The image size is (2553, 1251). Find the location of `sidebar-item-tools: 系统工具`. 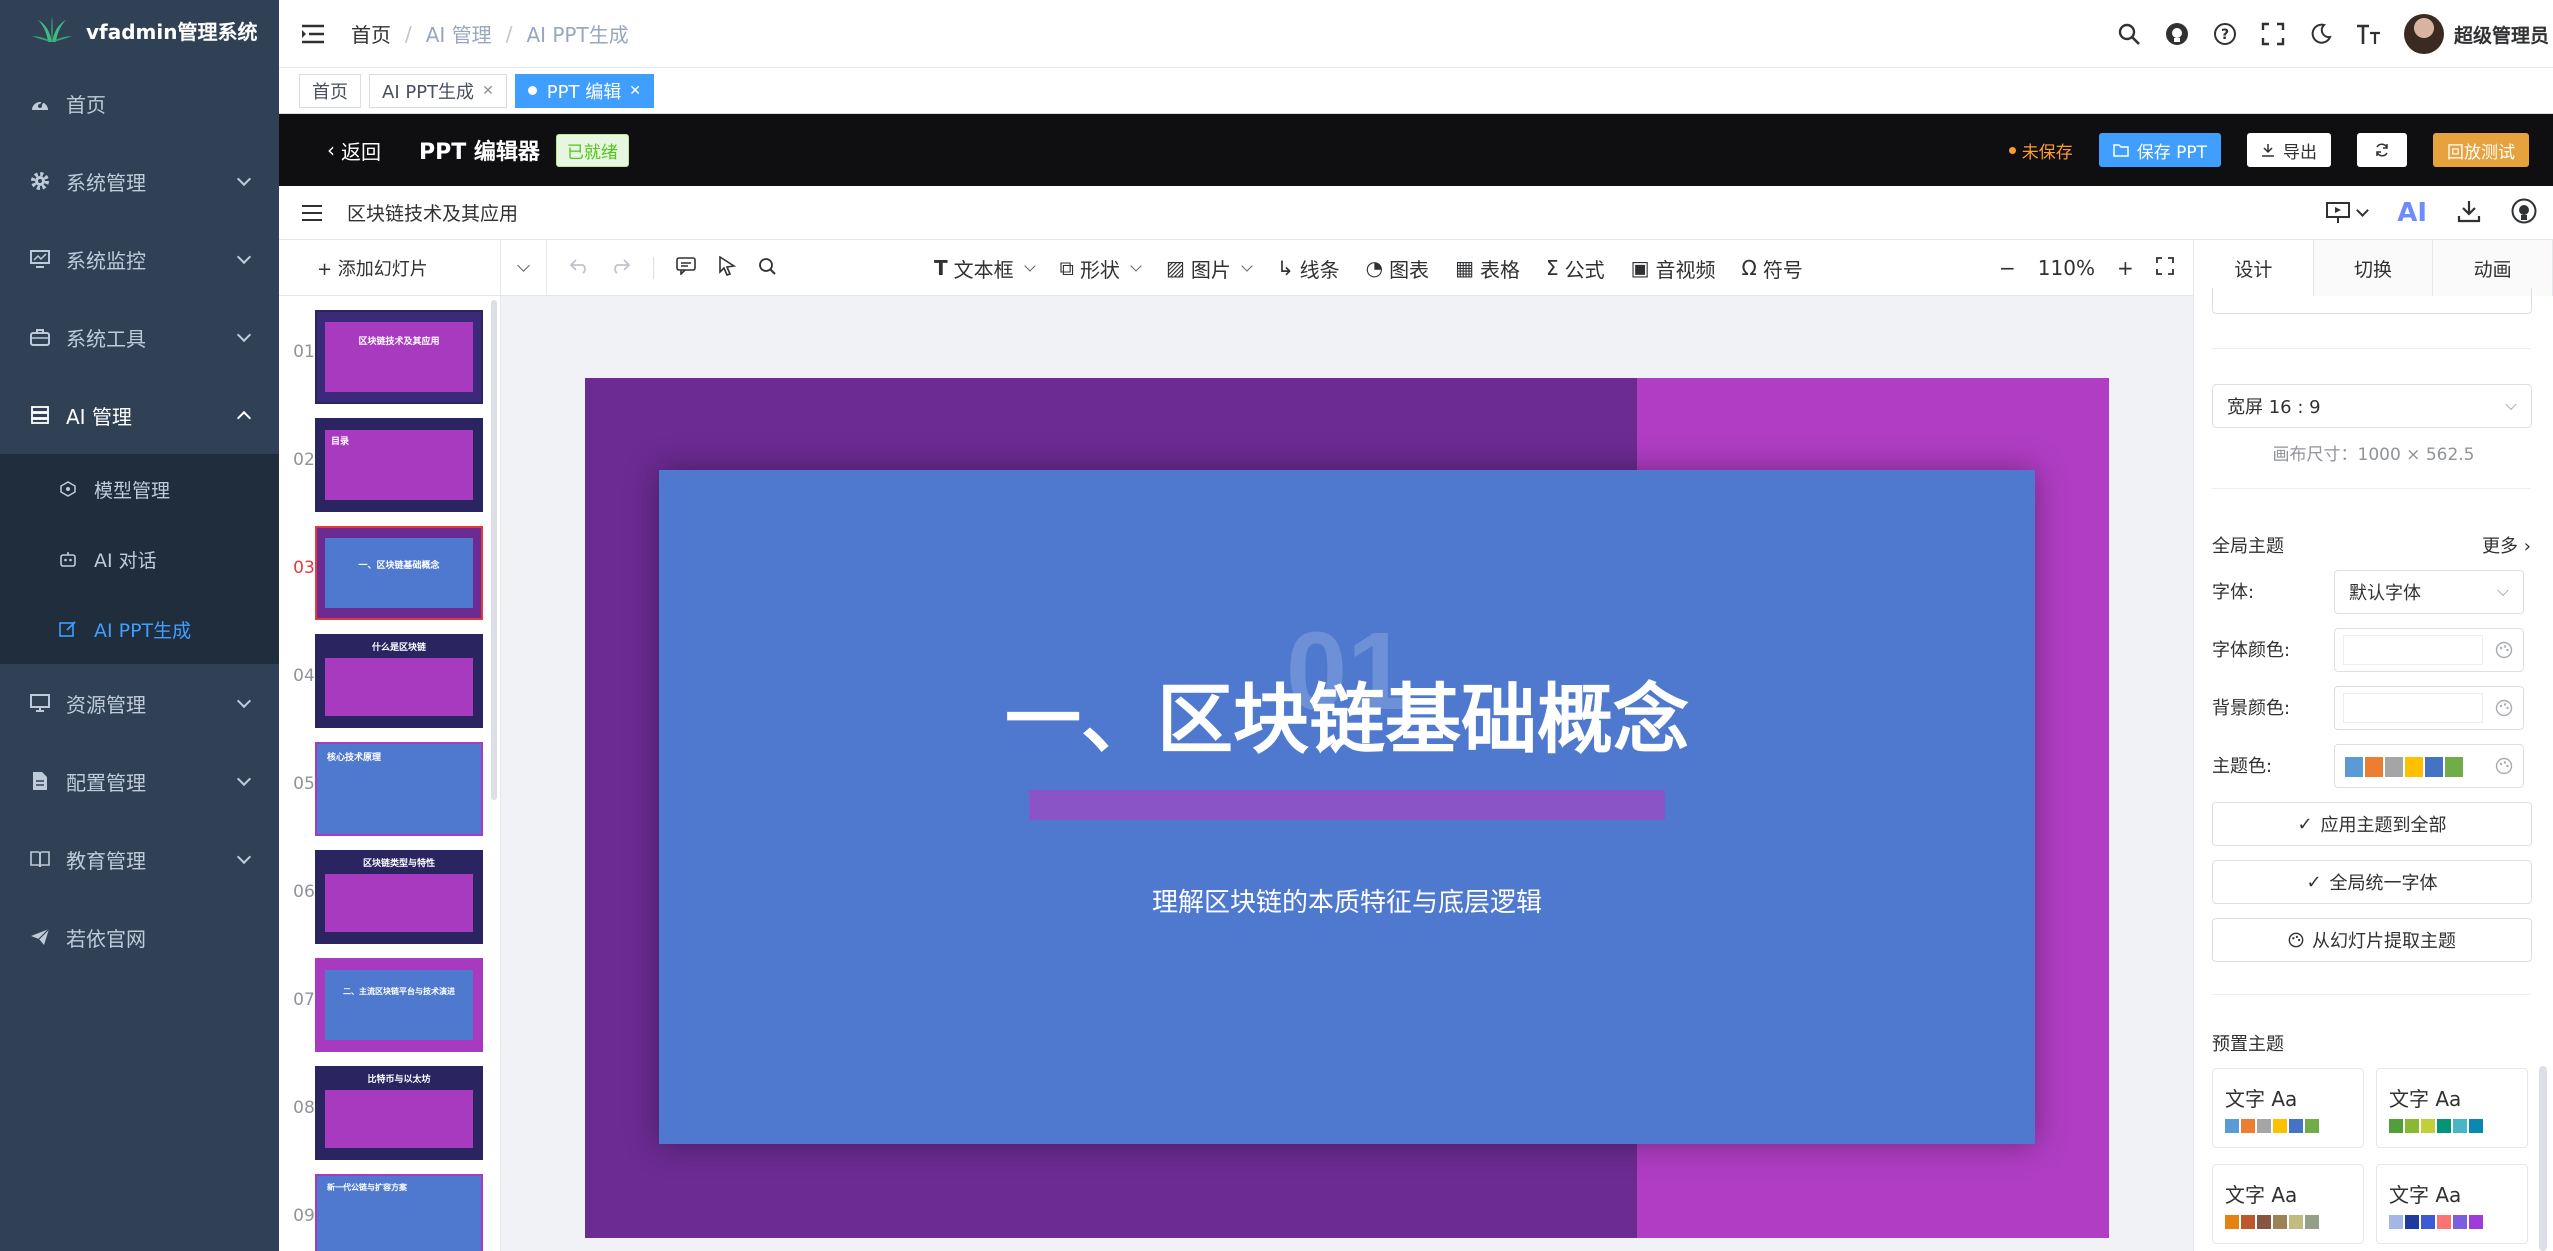

sidebar-item-tools: 系统工具 is located at coordinates (139, 337).